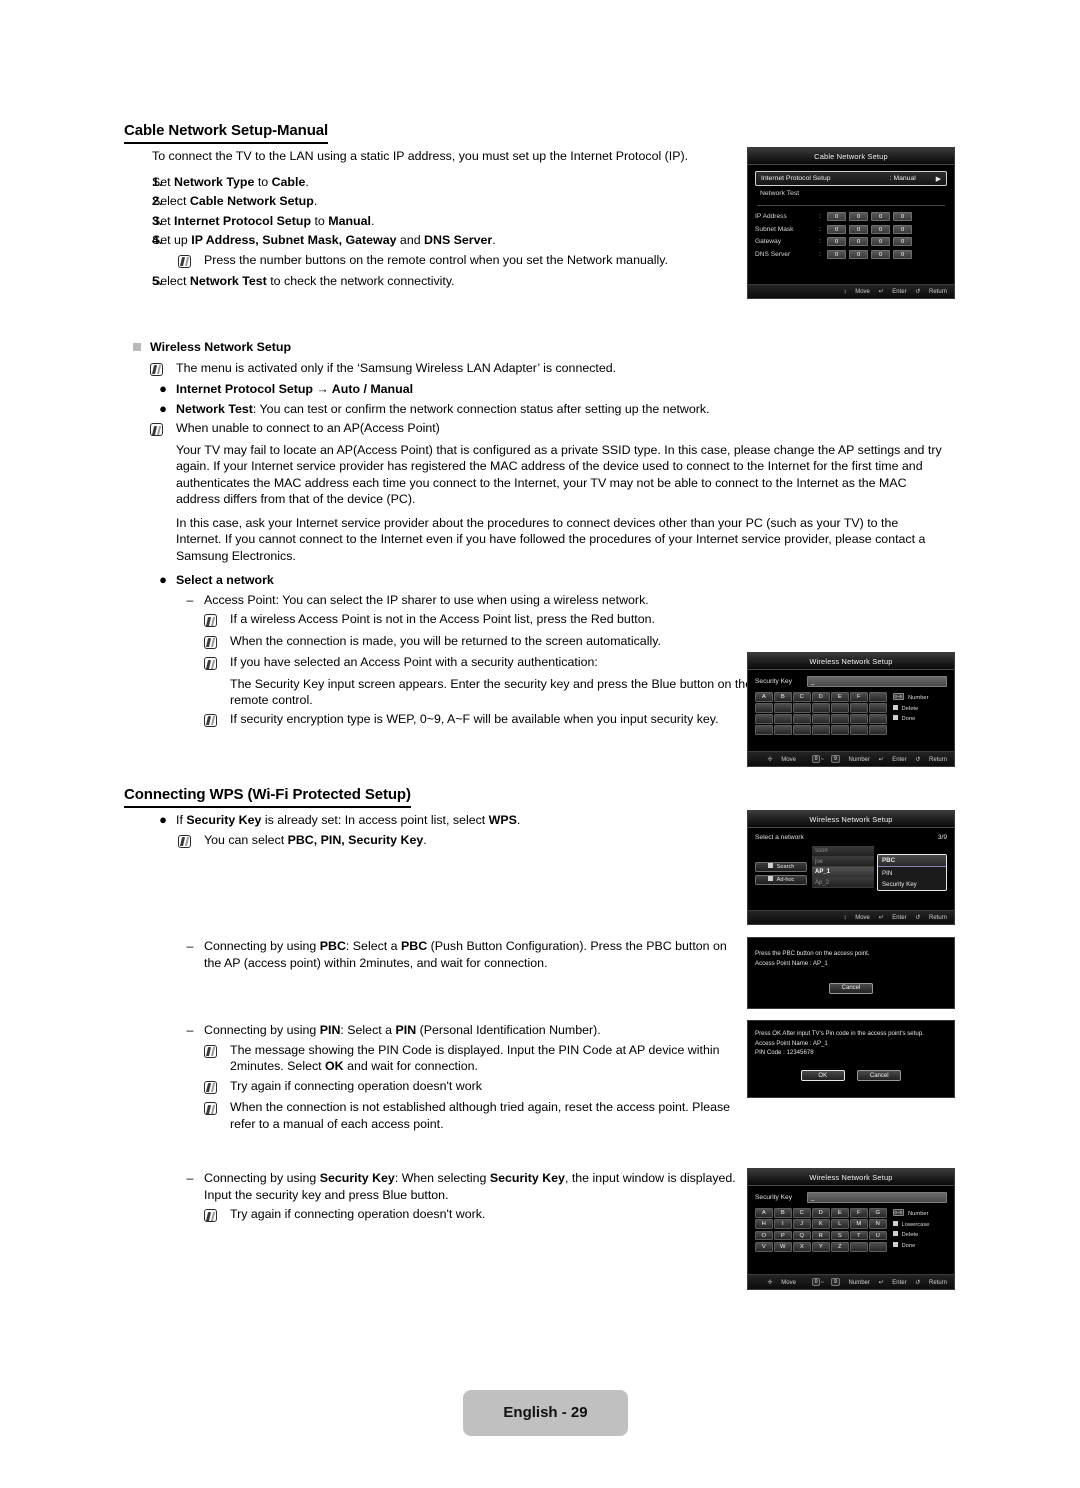 The width and height of the screenshot is (1080, 1488). I want to click on network-ad-hoc-button: Ad-hoc, so click(781, 880).